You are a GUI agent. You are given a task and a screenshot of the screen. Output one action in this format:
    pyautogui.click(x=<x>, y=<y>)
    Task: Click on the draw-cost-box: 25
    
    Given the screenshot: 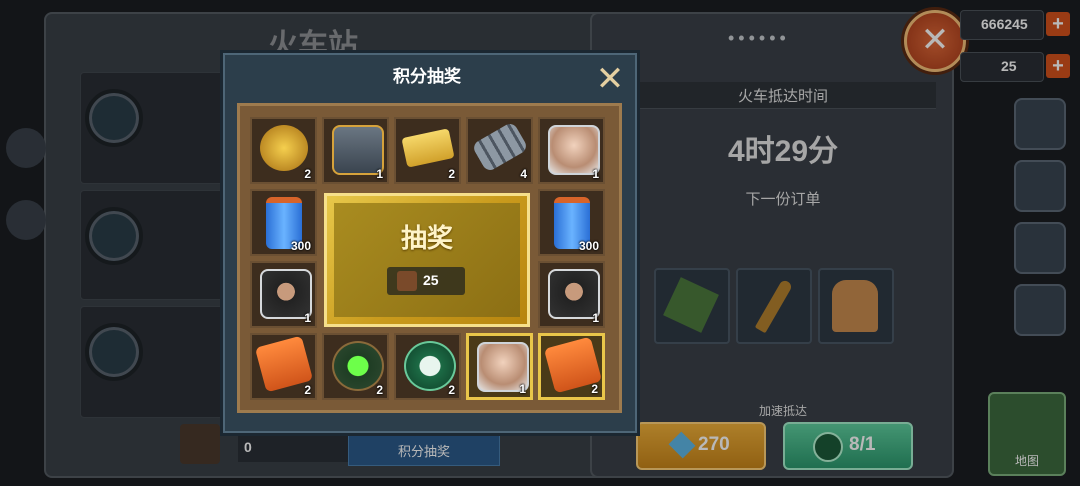 What is the action you would take?
    pyautogui.click(x=426, y=281)
    